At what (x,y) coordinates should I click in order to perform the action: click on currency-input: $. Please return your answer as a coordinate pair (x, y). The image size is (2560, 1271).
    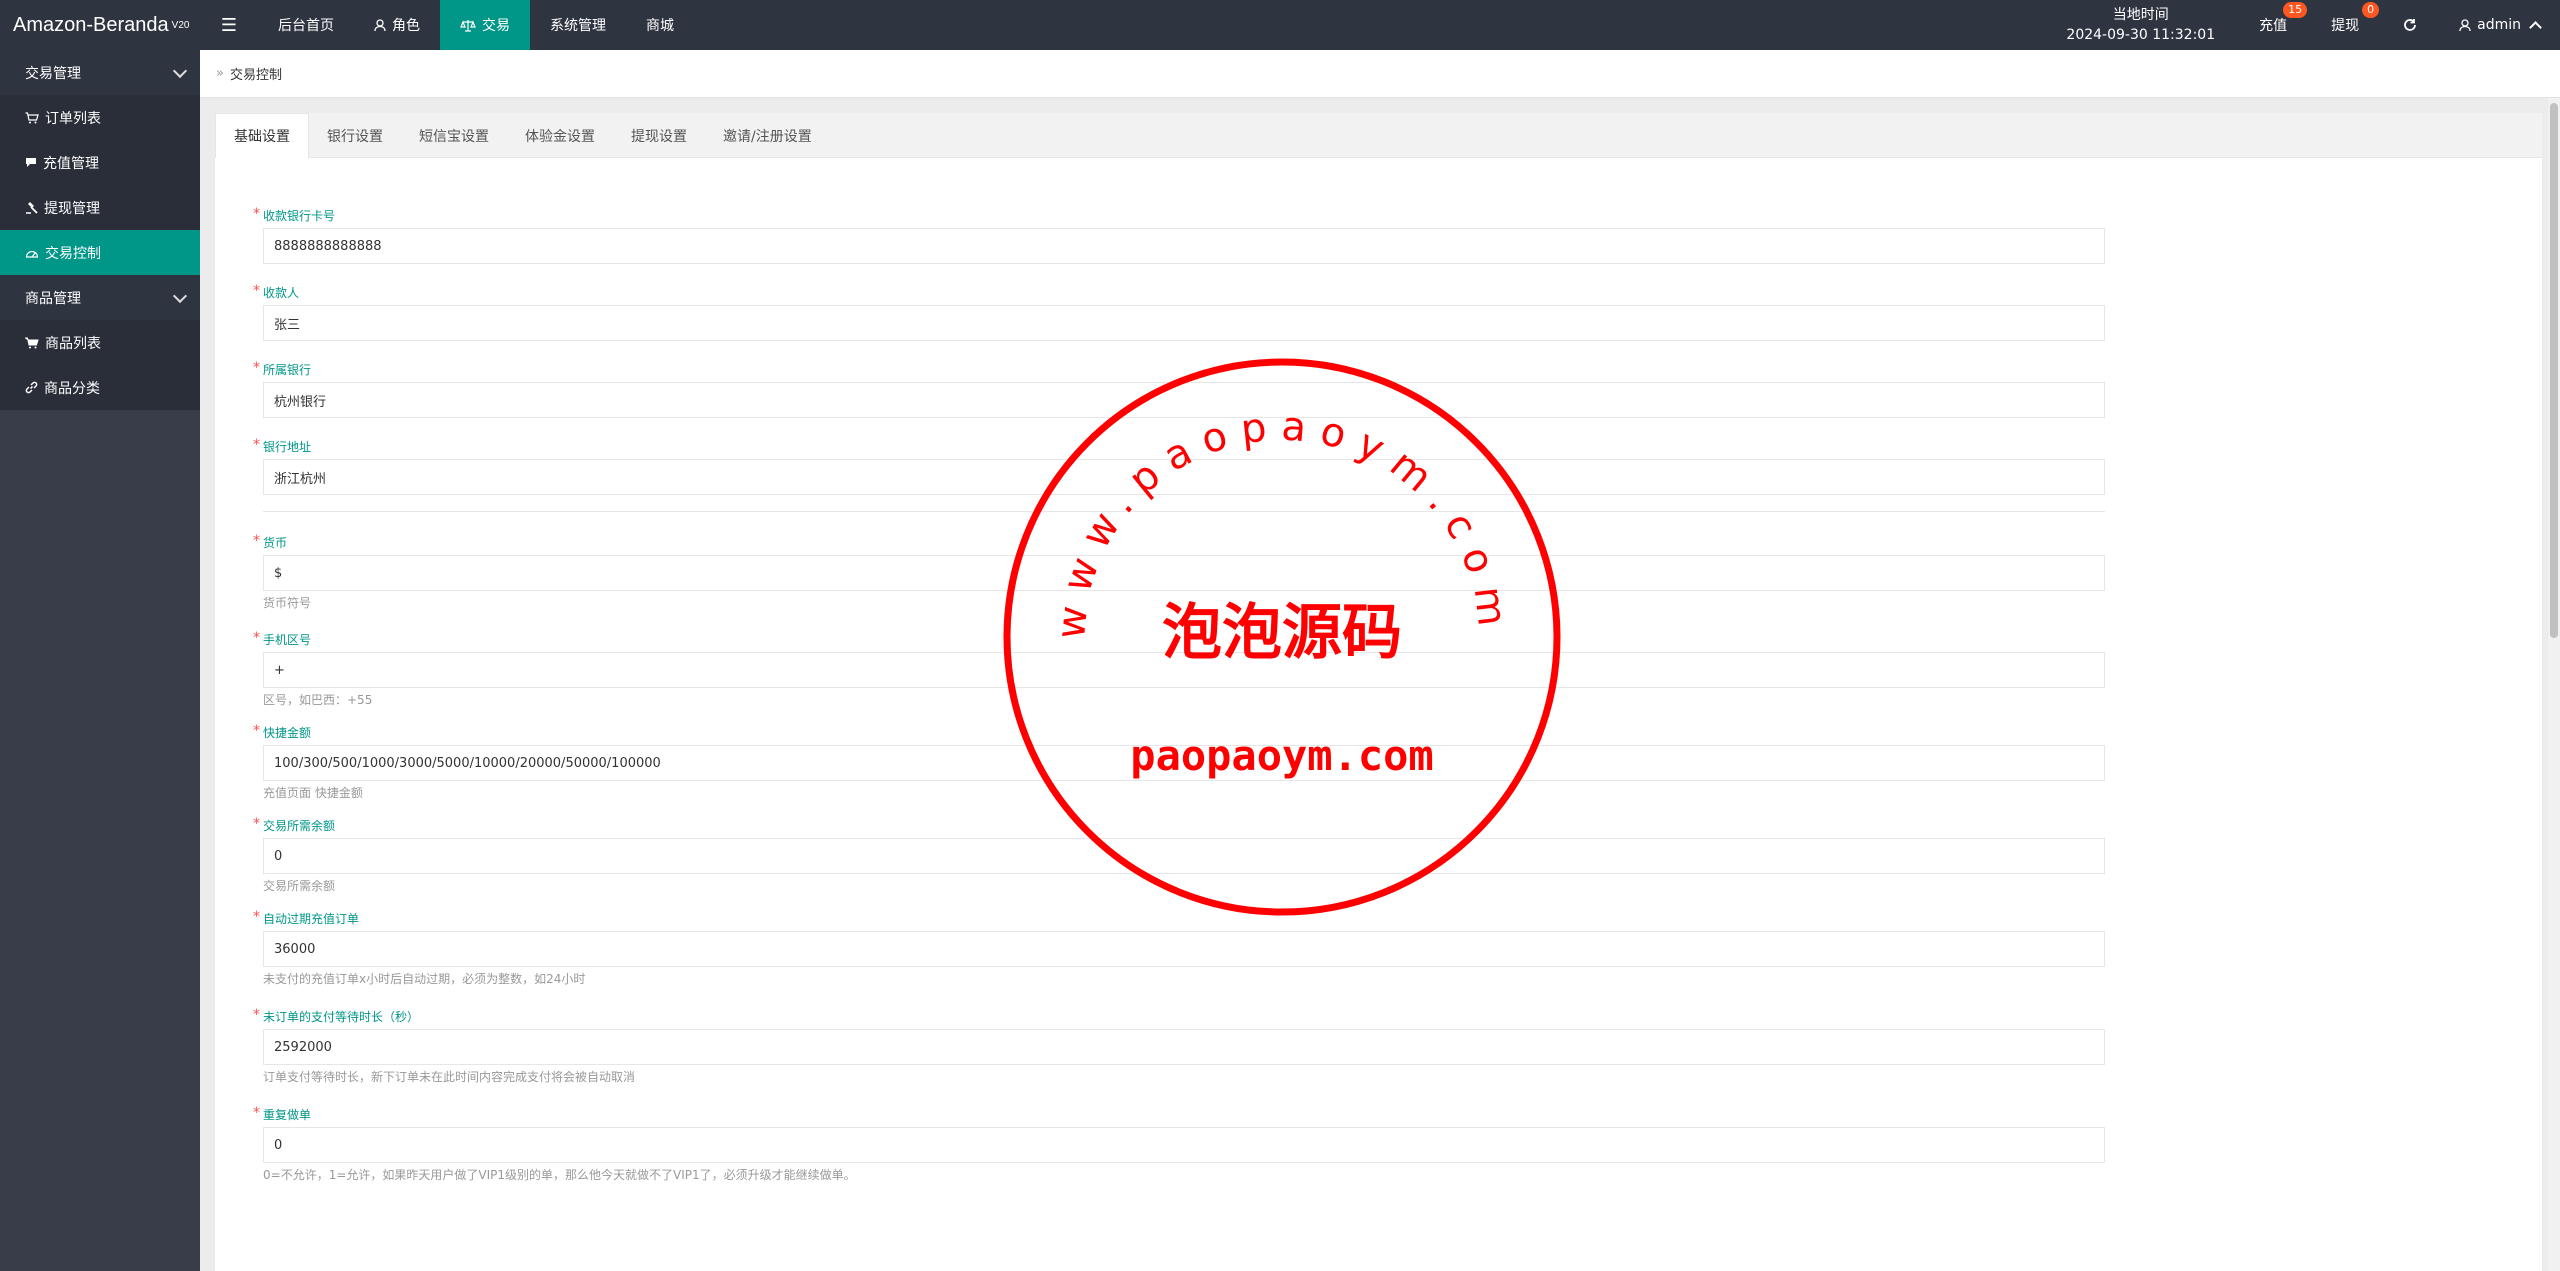
    Looking at the image, I should click on (1184, 573).